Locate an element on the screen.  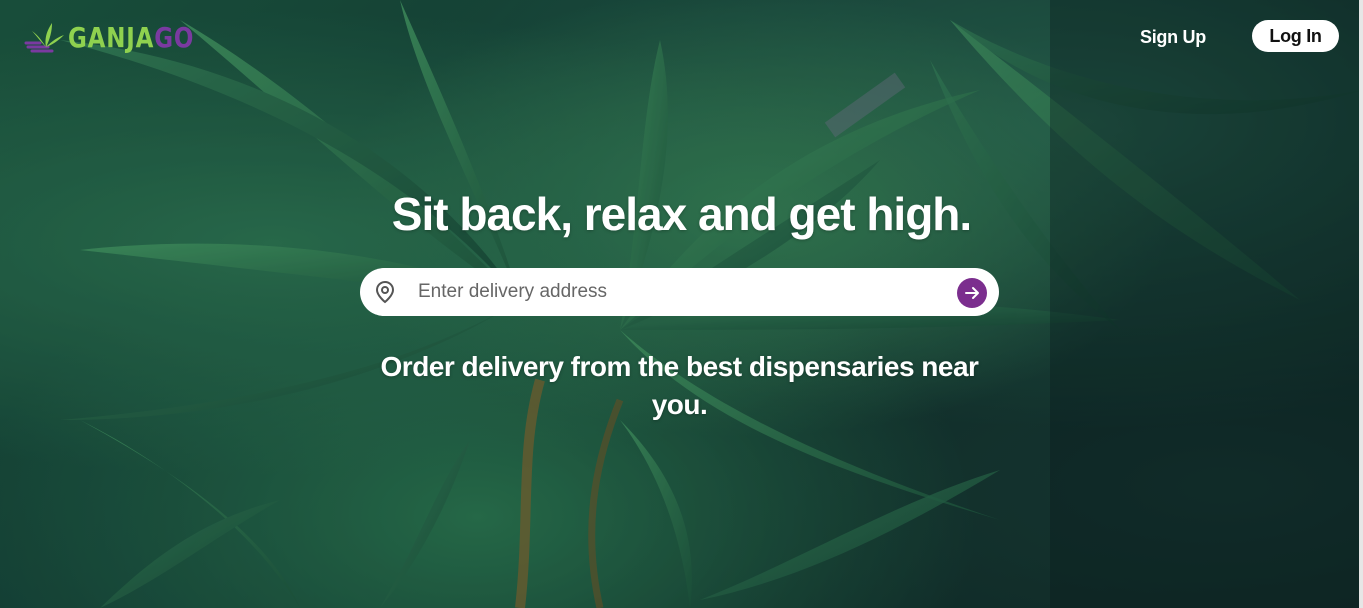
delivery-address-search is located at coordinates (679, 292).